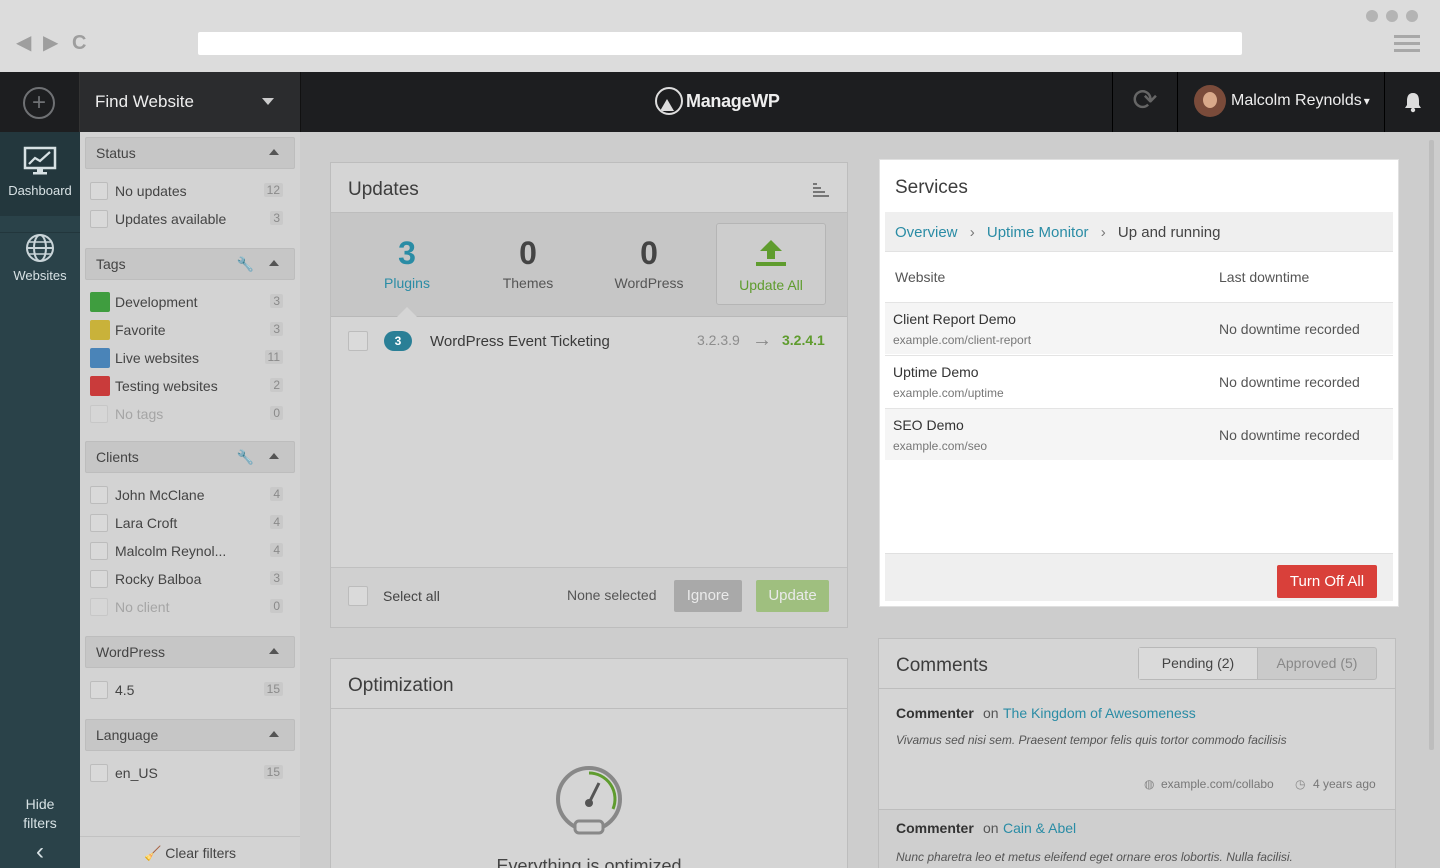 The width and height of the screenshot is (1440, 868). I want to click on sidebar-item-websites: Websites, so click(40, 262).